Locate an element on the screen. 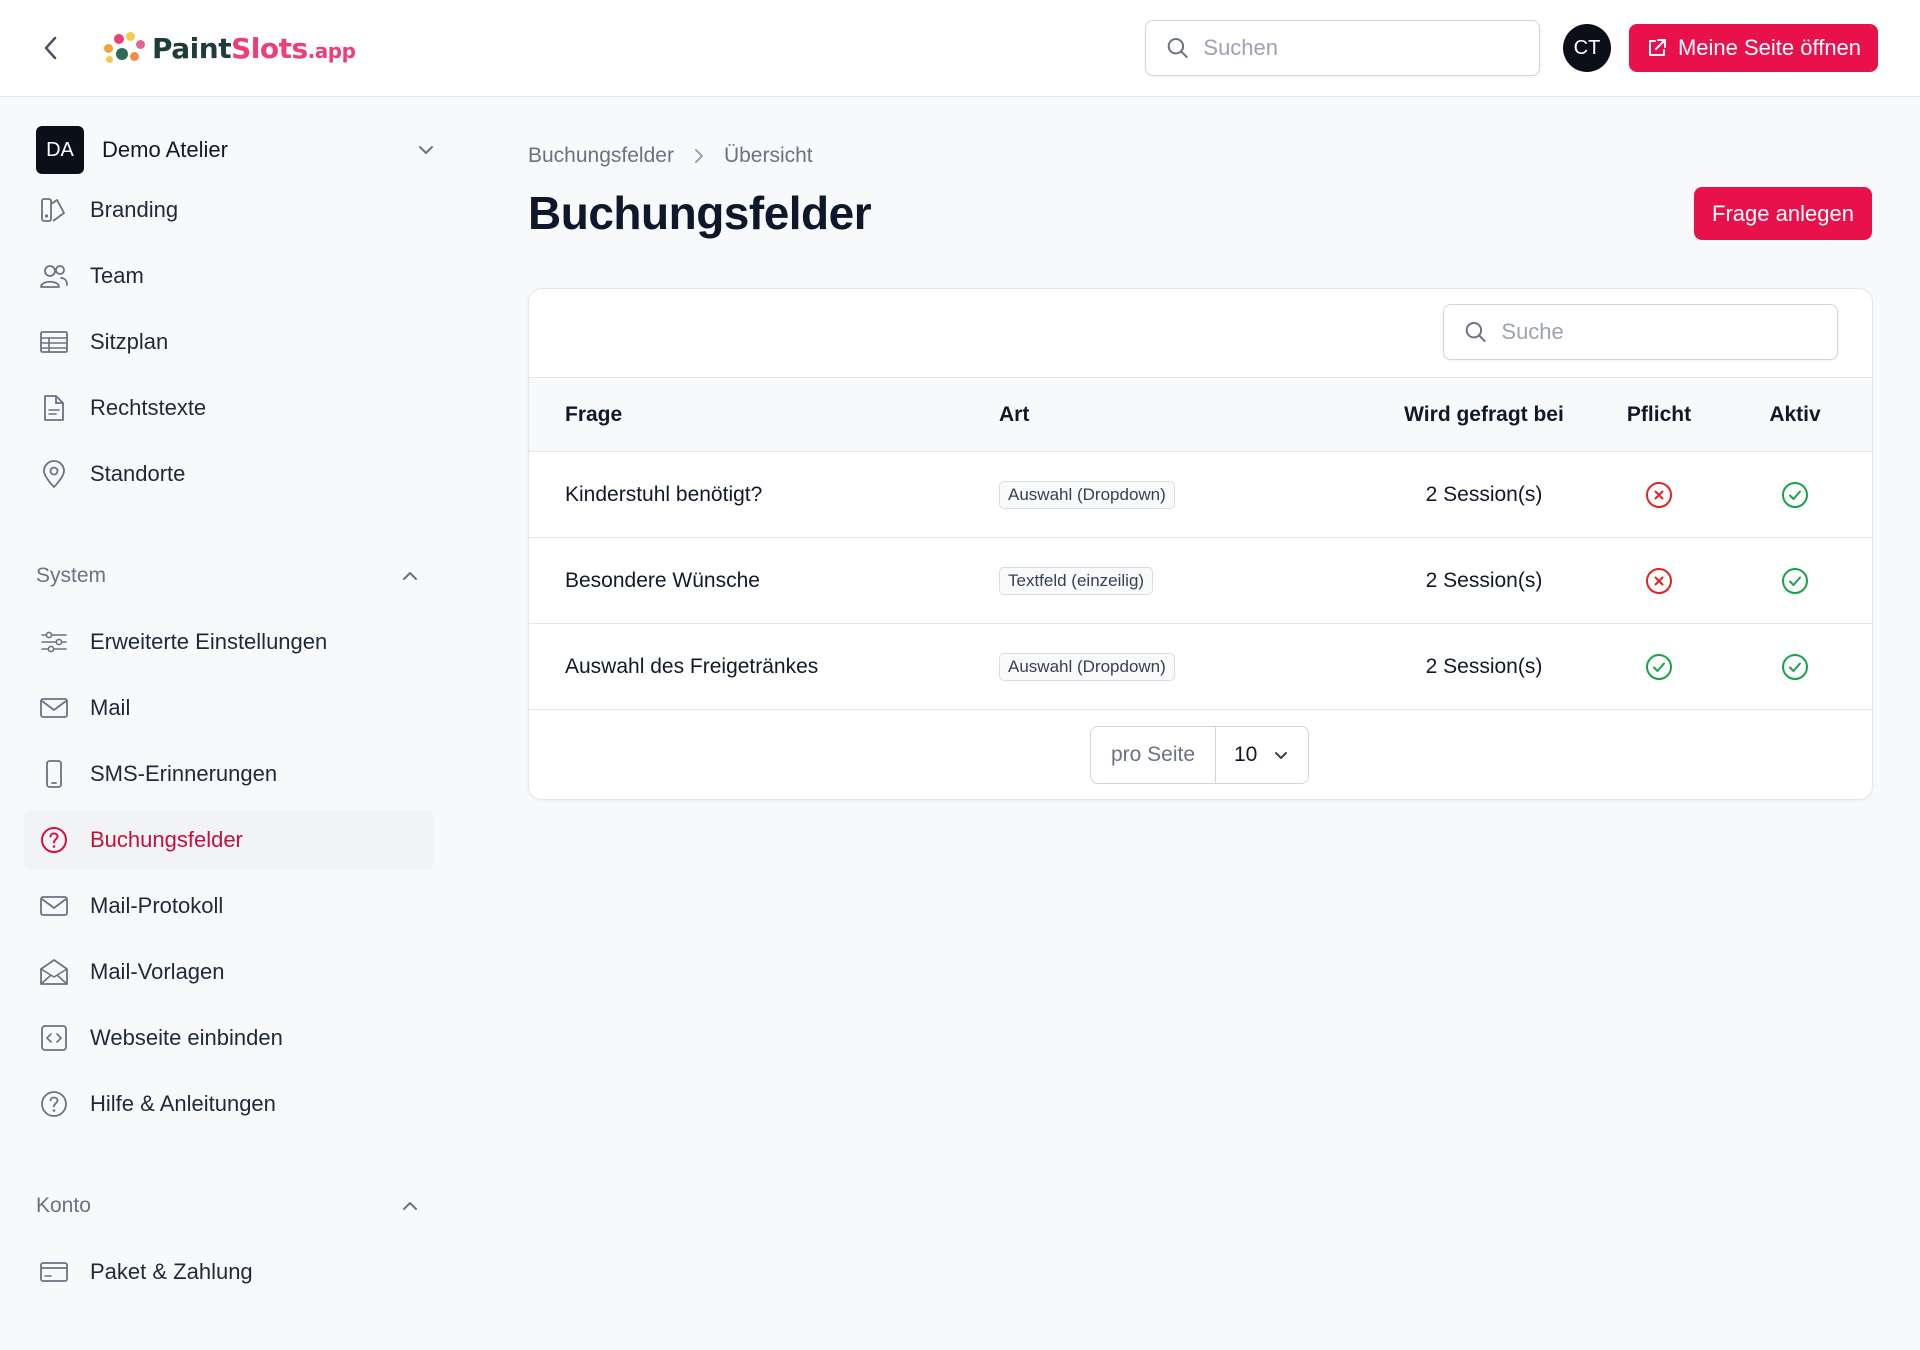 This screenshot has height=1350, width=1920. create-question-button: Frage anlegen is located at coordinates (1783, 213).